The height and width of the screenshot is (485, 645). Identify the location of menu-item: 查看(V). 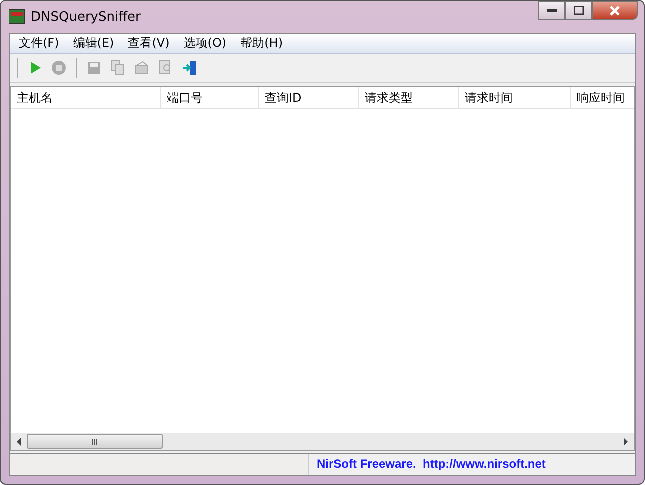
(149, 43).